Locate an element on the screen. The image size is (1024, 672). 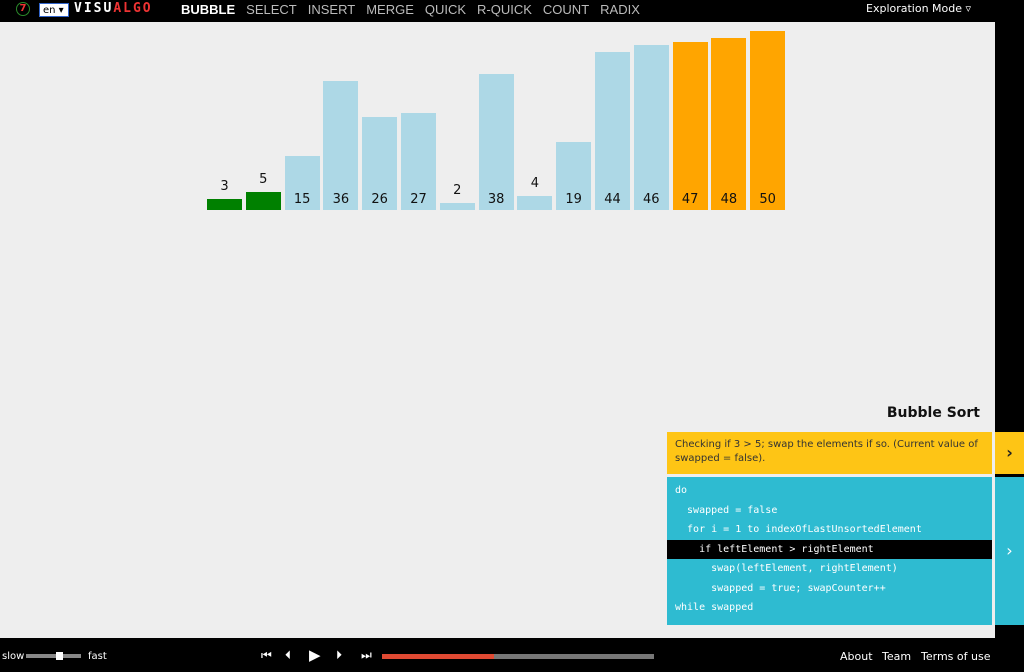
array-value-label: 4 is located at coordinates (535, 183).